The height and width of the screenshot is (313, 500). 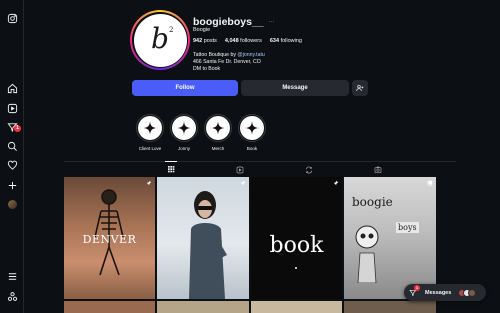 I want to click on skeleton-tattoo-illustration, so click(x=109, y=232).